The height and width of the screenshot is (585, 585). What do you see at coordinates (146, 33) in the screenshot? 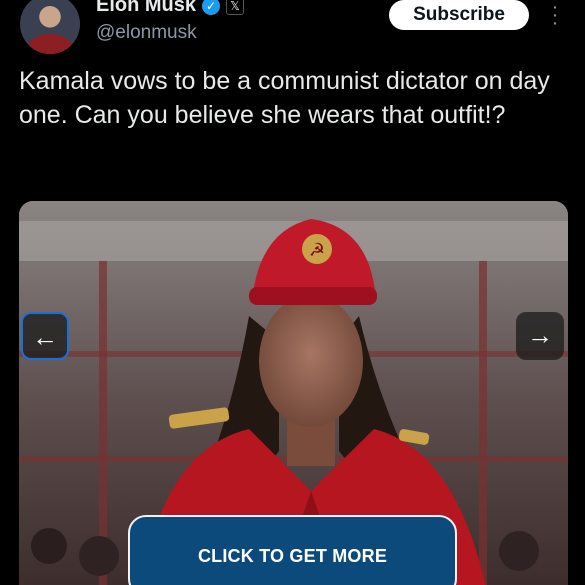
I see `author-handle: @elonmusk` at bounding box center [146, 33].